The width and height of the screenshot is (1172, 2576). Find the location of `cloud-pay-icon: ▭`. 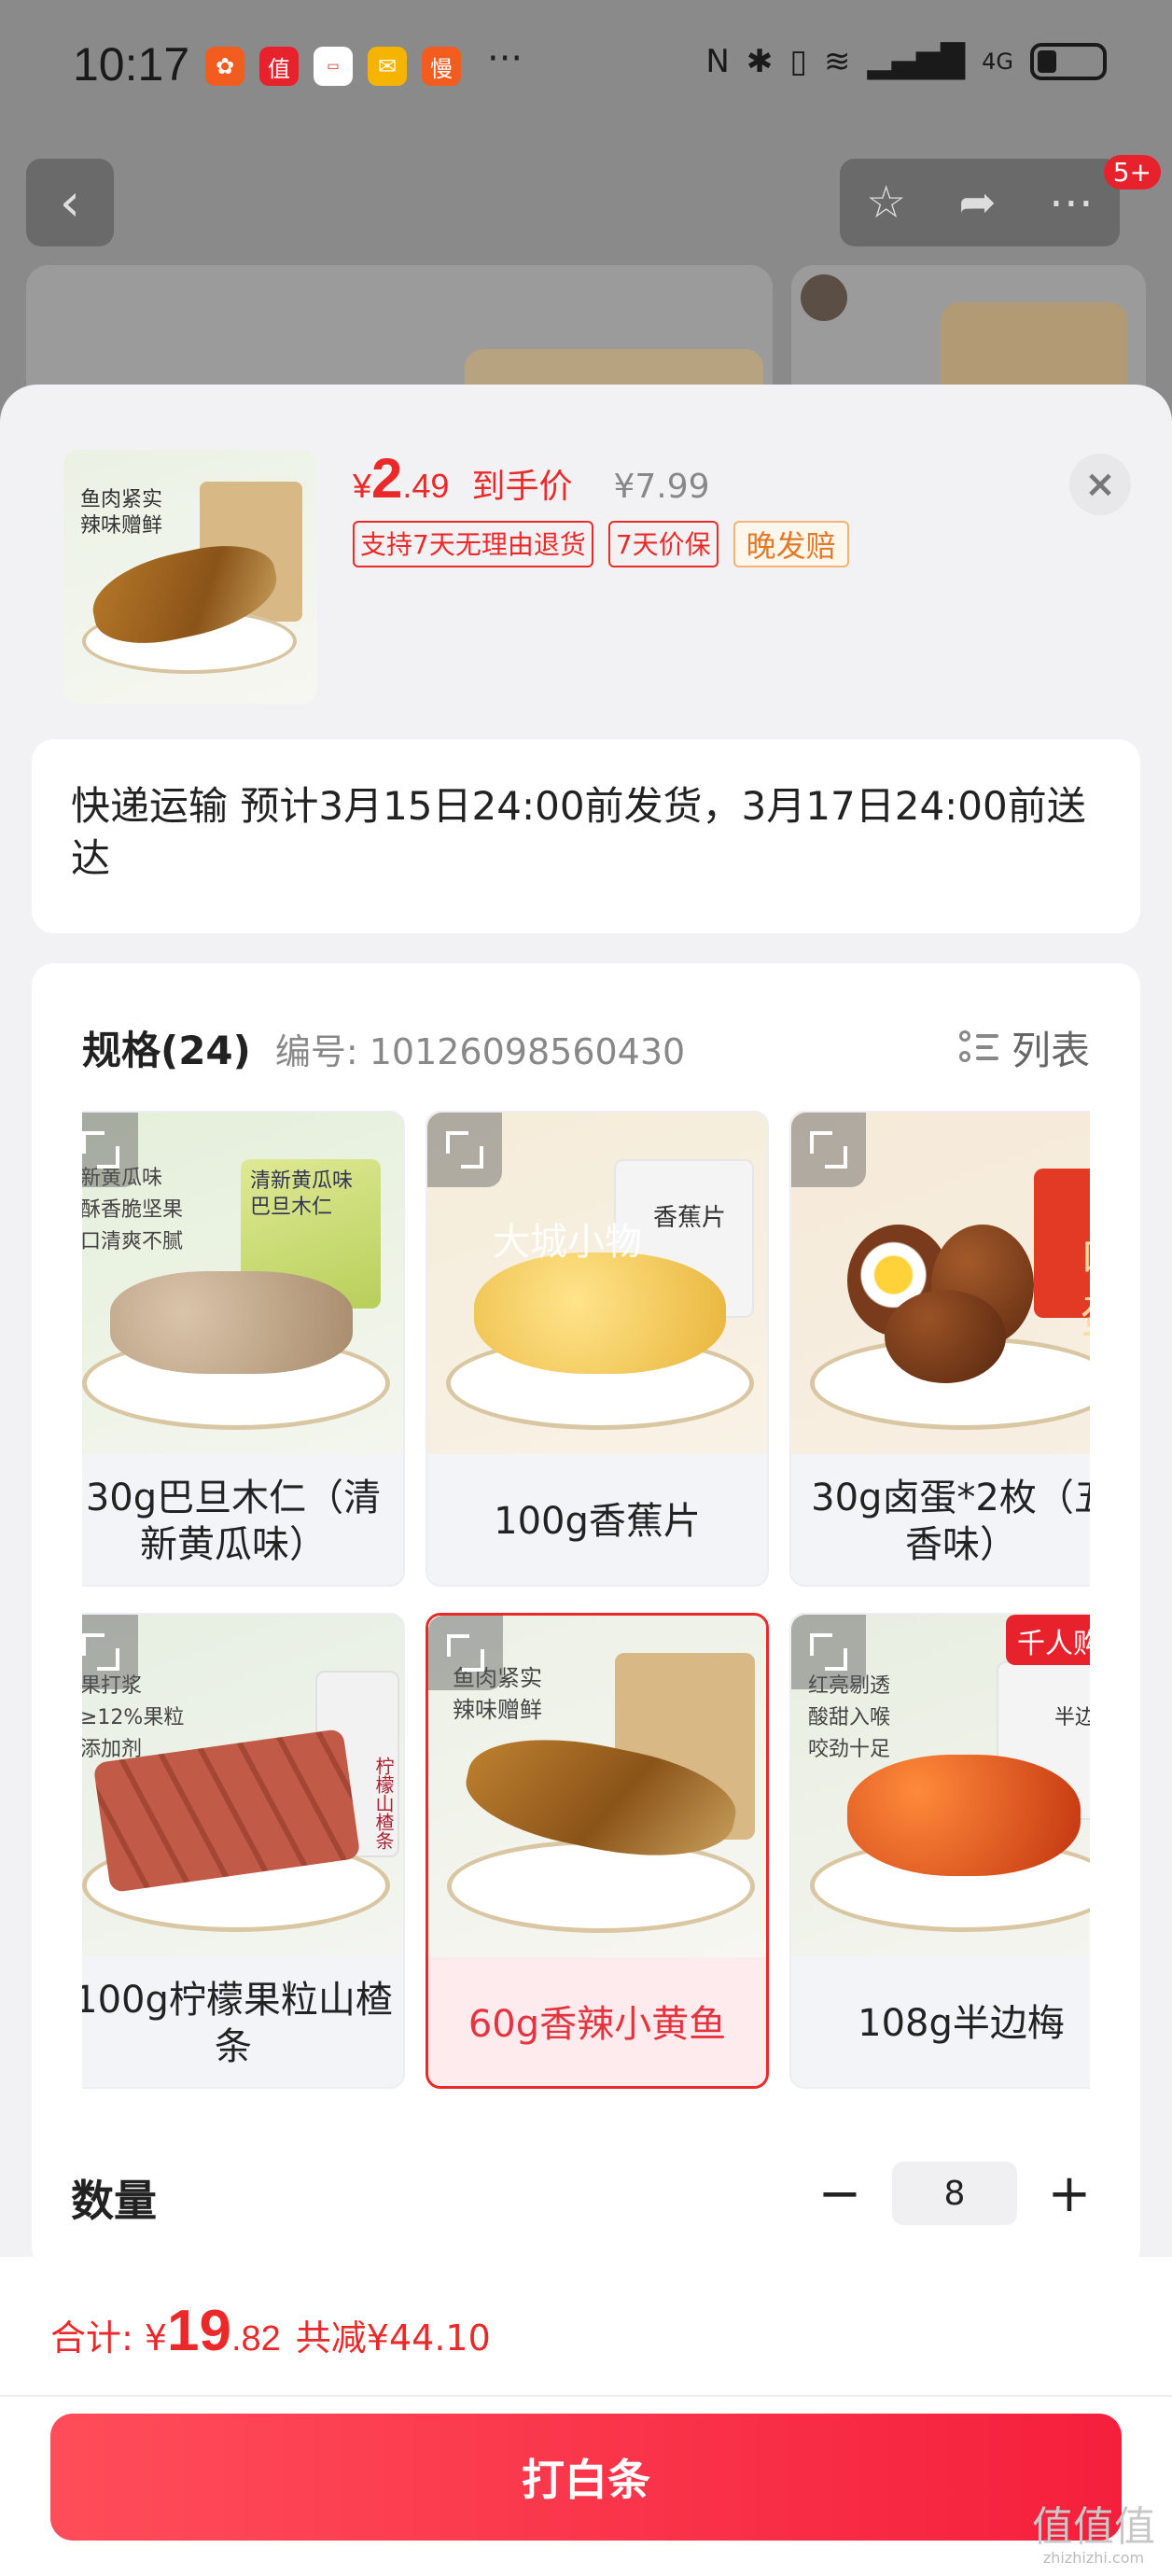

cloud-pay-icon: ▭ is located at coordinates (333, 66).